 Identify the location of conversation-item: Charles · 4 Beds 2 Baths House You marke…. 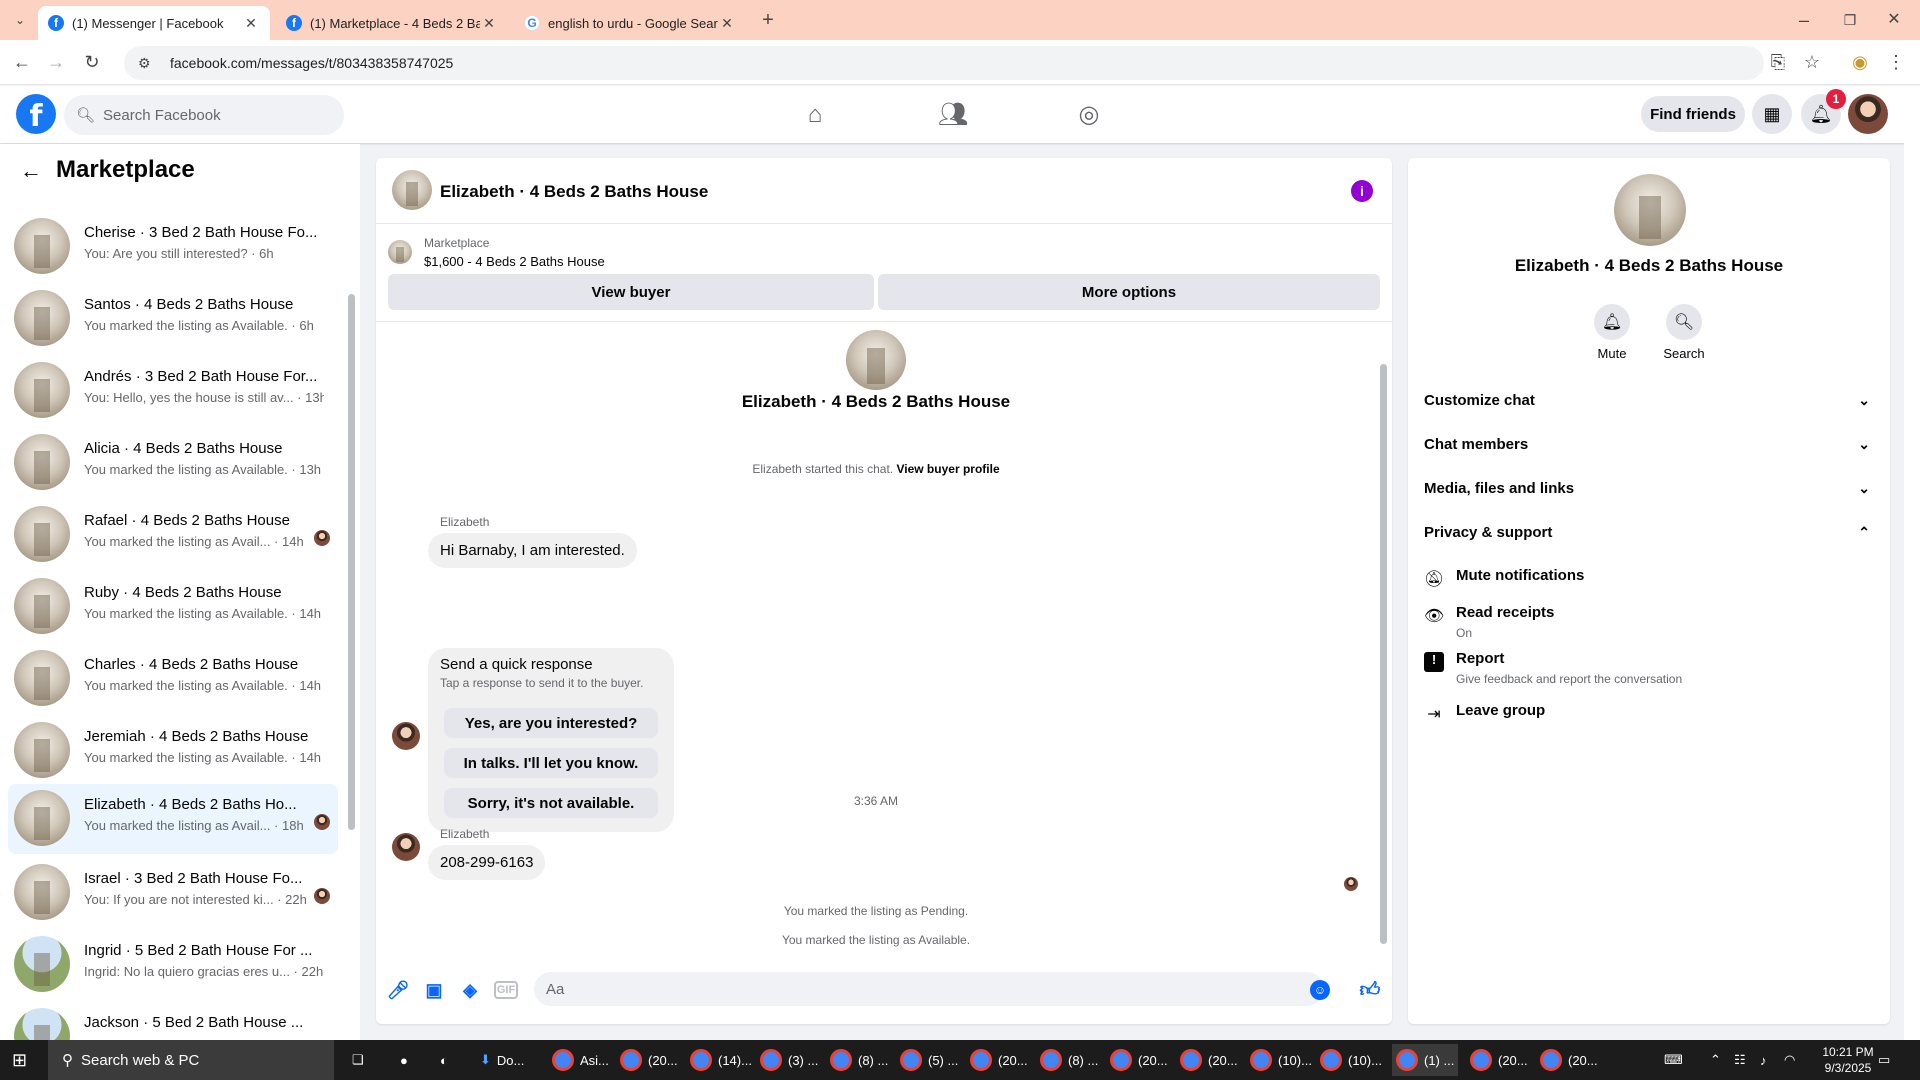
(173, 677).